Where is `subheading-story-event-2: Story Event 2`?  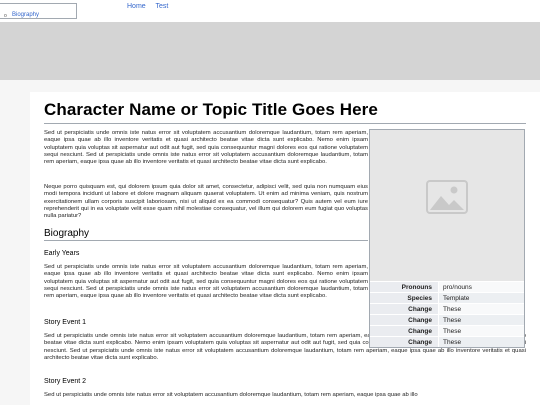
subheading-story-event-2: Story Event 2 is located at coordinates (65, 381).